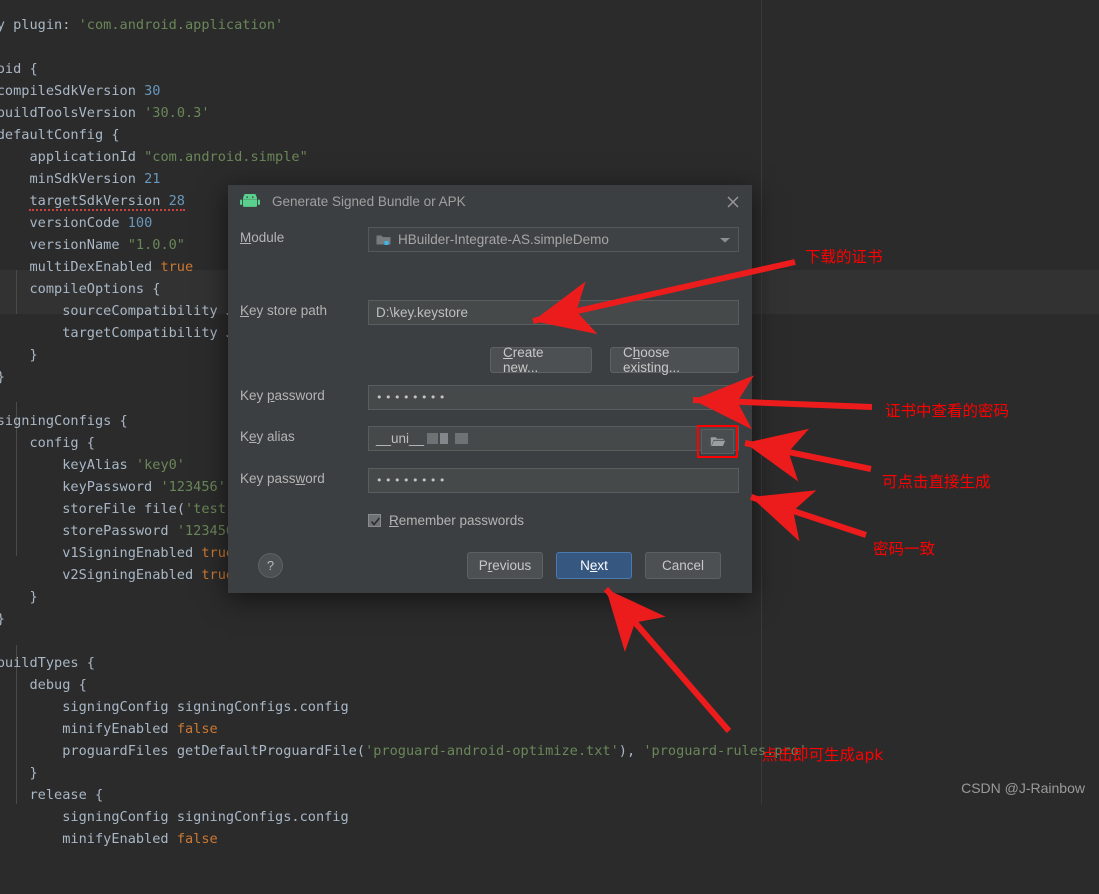 The image size is (1099, 894). What do you see at coordinates (725, 239) in the screenshot?
I see `chevron-down-icon` at bounding box center [725, 239].